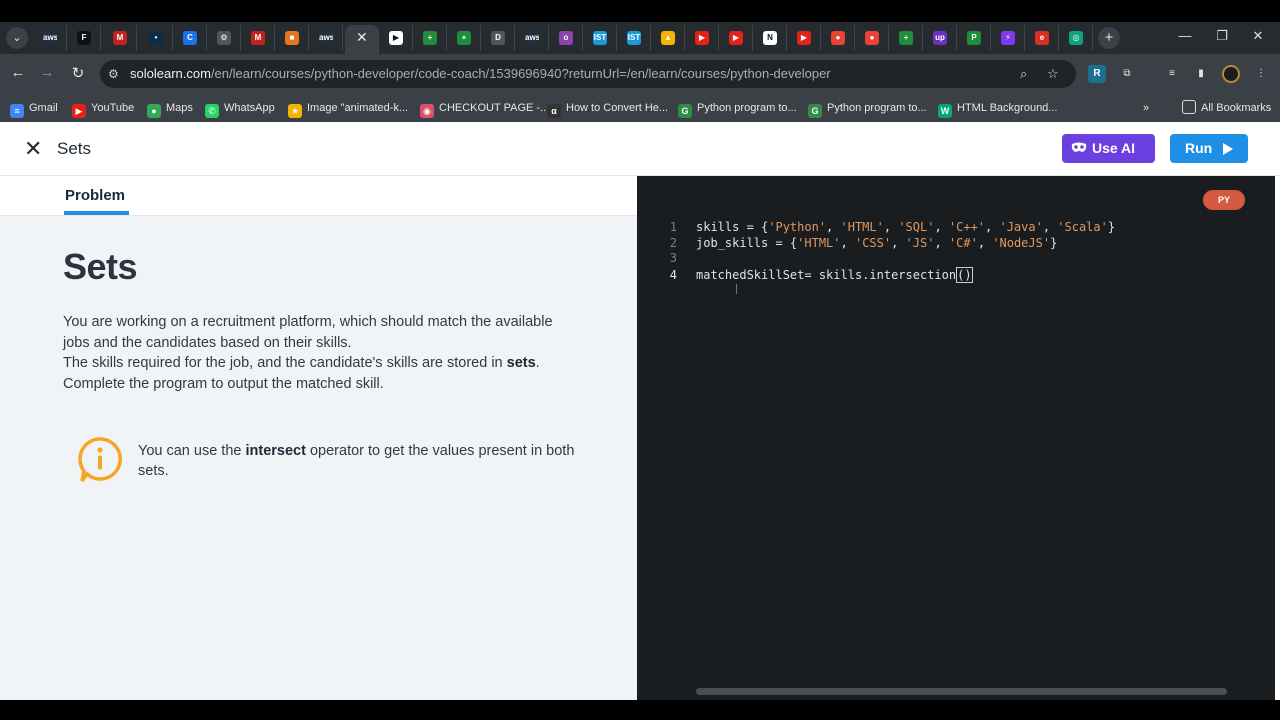  Describe the element at coordinates (747, 242) in the screenshot. I see `code-token: job_skills = {` at that location.